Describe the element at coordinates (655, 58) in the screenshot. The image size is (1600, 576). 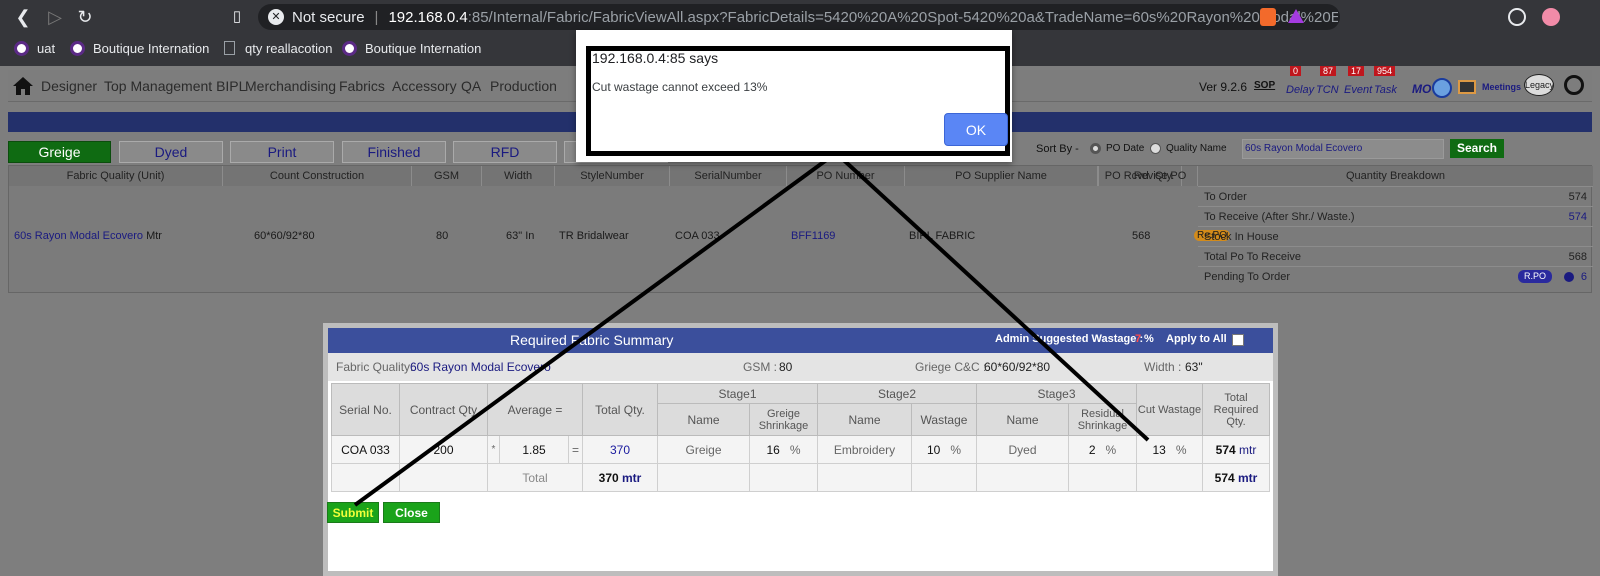
I see `alert-title: 192.168.0.4:85 says` at that location.